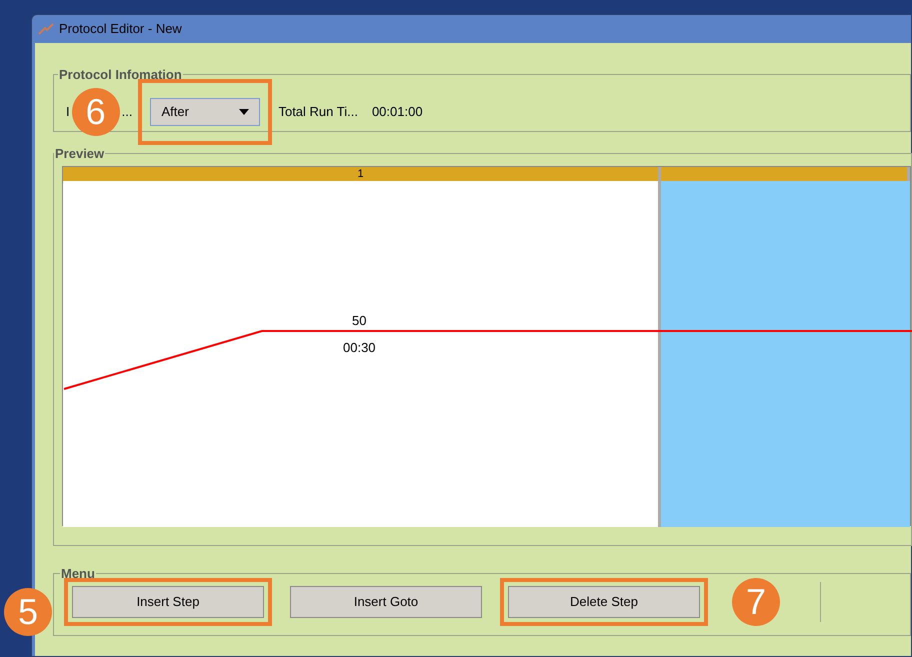 This screenshot has height=657, width=912. Describe the element at coordinates (785, 353) in the screenshot. I see `step-area` at that location.